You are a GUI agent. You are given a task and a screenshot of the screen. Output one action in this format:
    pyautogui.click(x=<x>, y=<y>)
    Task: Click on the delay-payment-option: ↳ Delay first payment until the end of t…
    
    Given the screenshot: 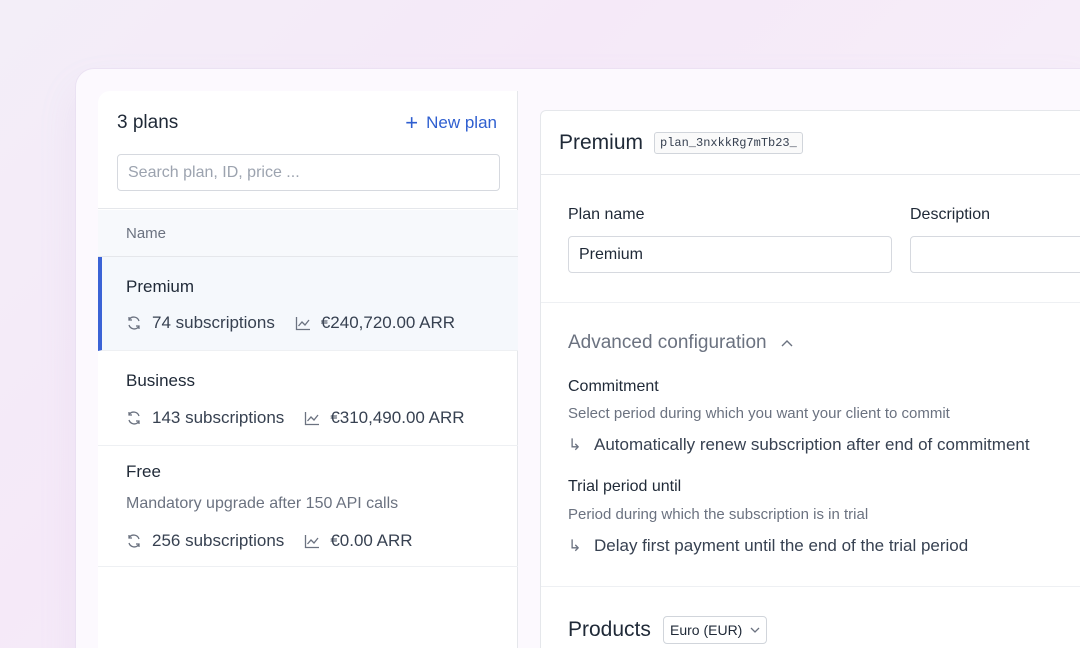 What is the action you would take?
    pyautogui.click(x=768, y=546)
    